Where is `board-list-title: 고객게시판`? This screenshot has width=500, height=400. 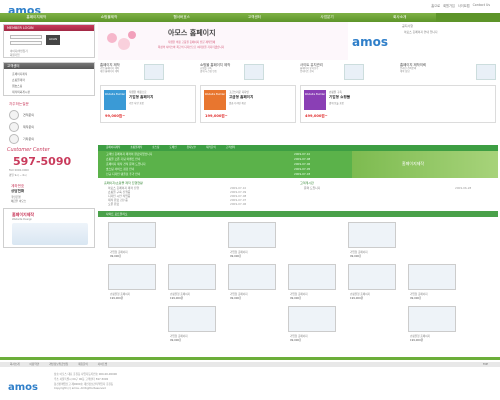 board-list-title: 고객게시판 is located at coordinates (307, 183).